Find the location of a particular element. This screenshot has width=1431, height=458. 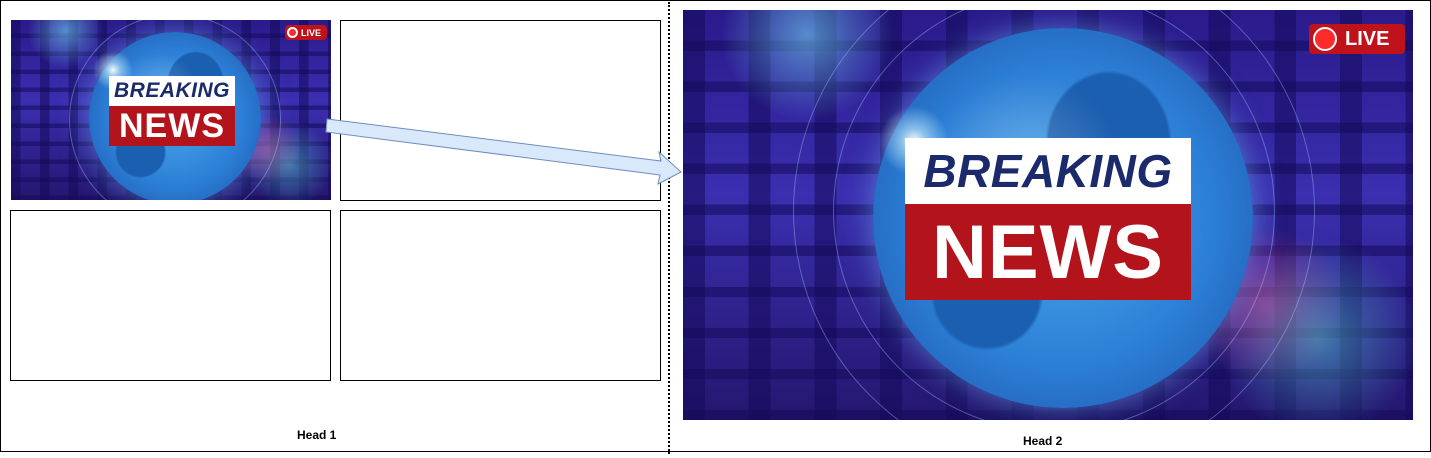

head-1-panel-top-right is located at coordinates (500, 110).